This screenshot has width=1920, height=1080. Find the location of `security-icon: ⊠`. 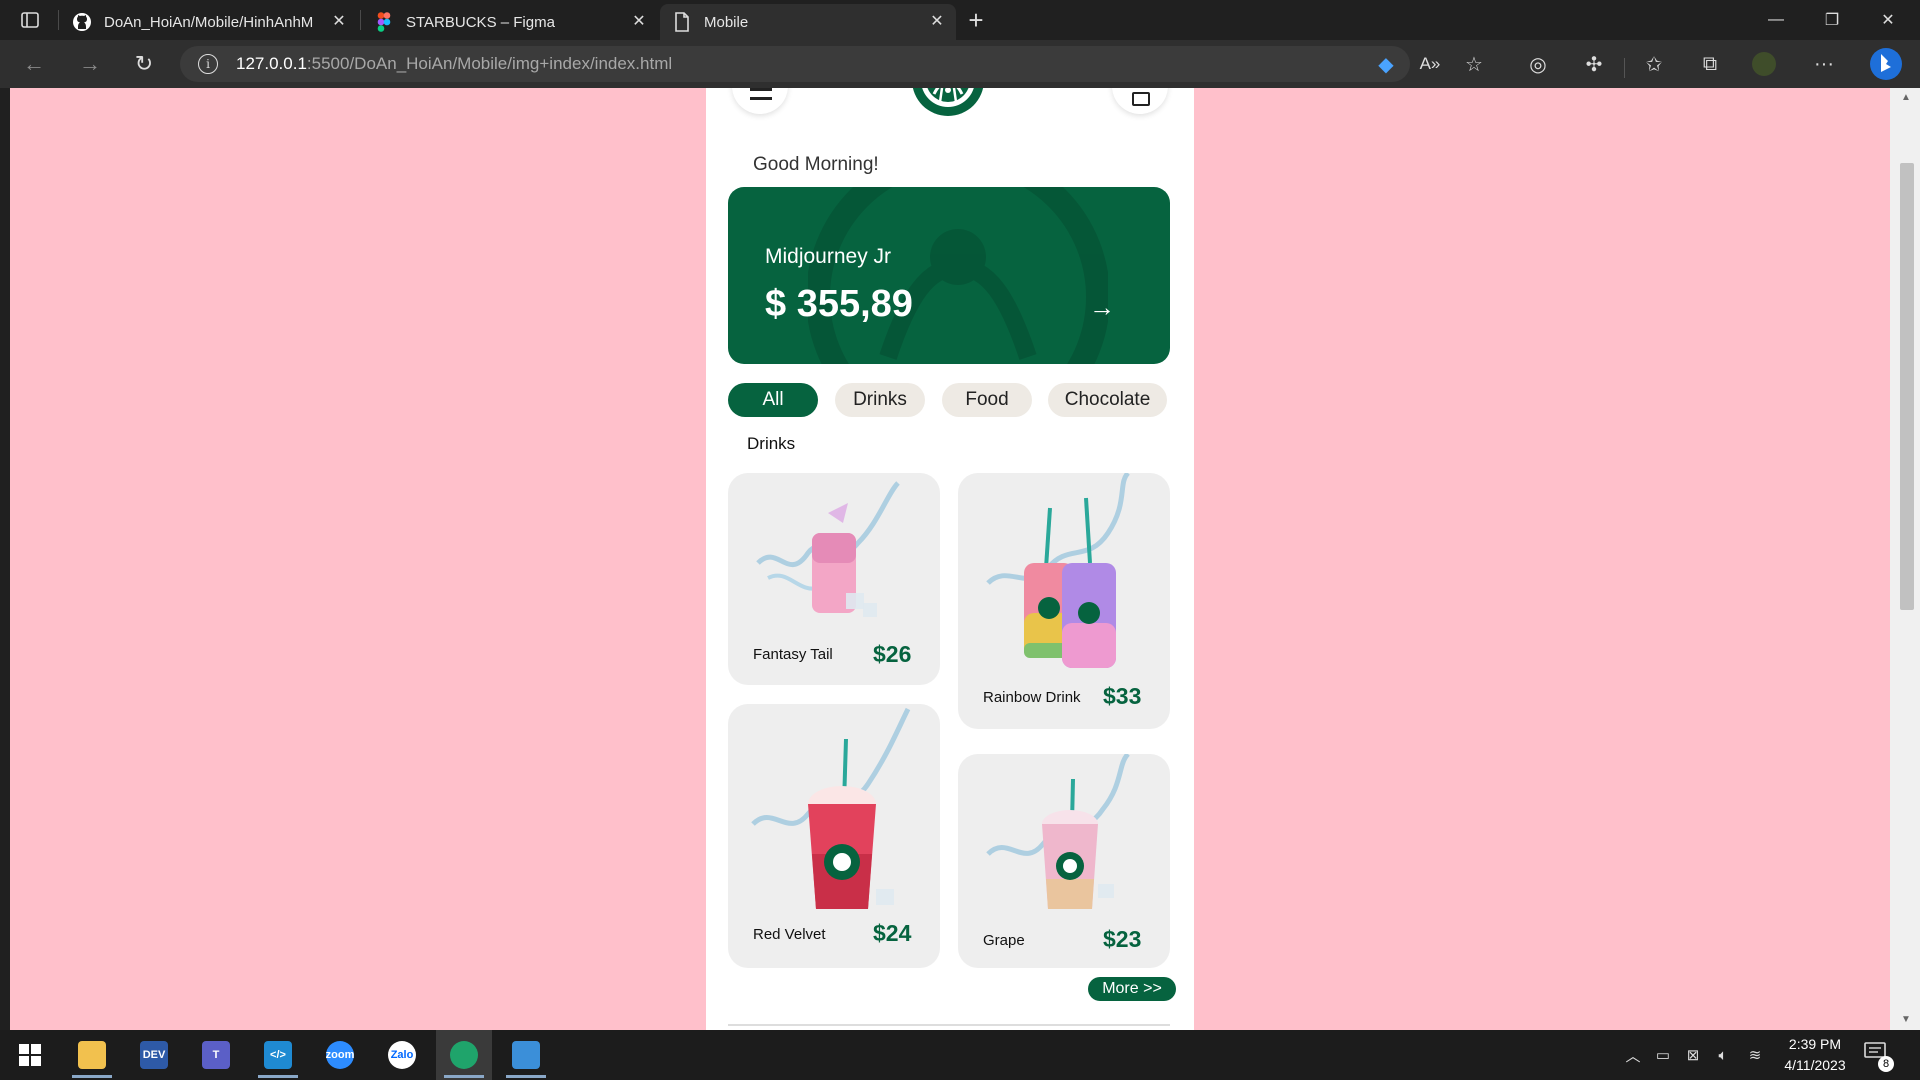

security-icon: ⊠ is located at coordinates (1693, 1055).